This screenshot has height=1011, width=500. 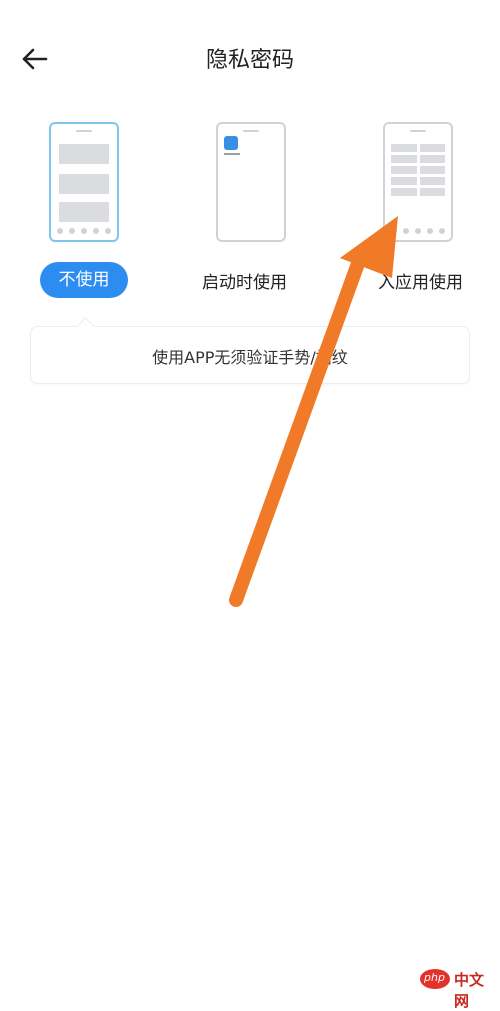 What do you see at coordinates (84, 280) in the screenshot?
I see `option-not-used-label: 不使用` at bounding box center [84, 280].